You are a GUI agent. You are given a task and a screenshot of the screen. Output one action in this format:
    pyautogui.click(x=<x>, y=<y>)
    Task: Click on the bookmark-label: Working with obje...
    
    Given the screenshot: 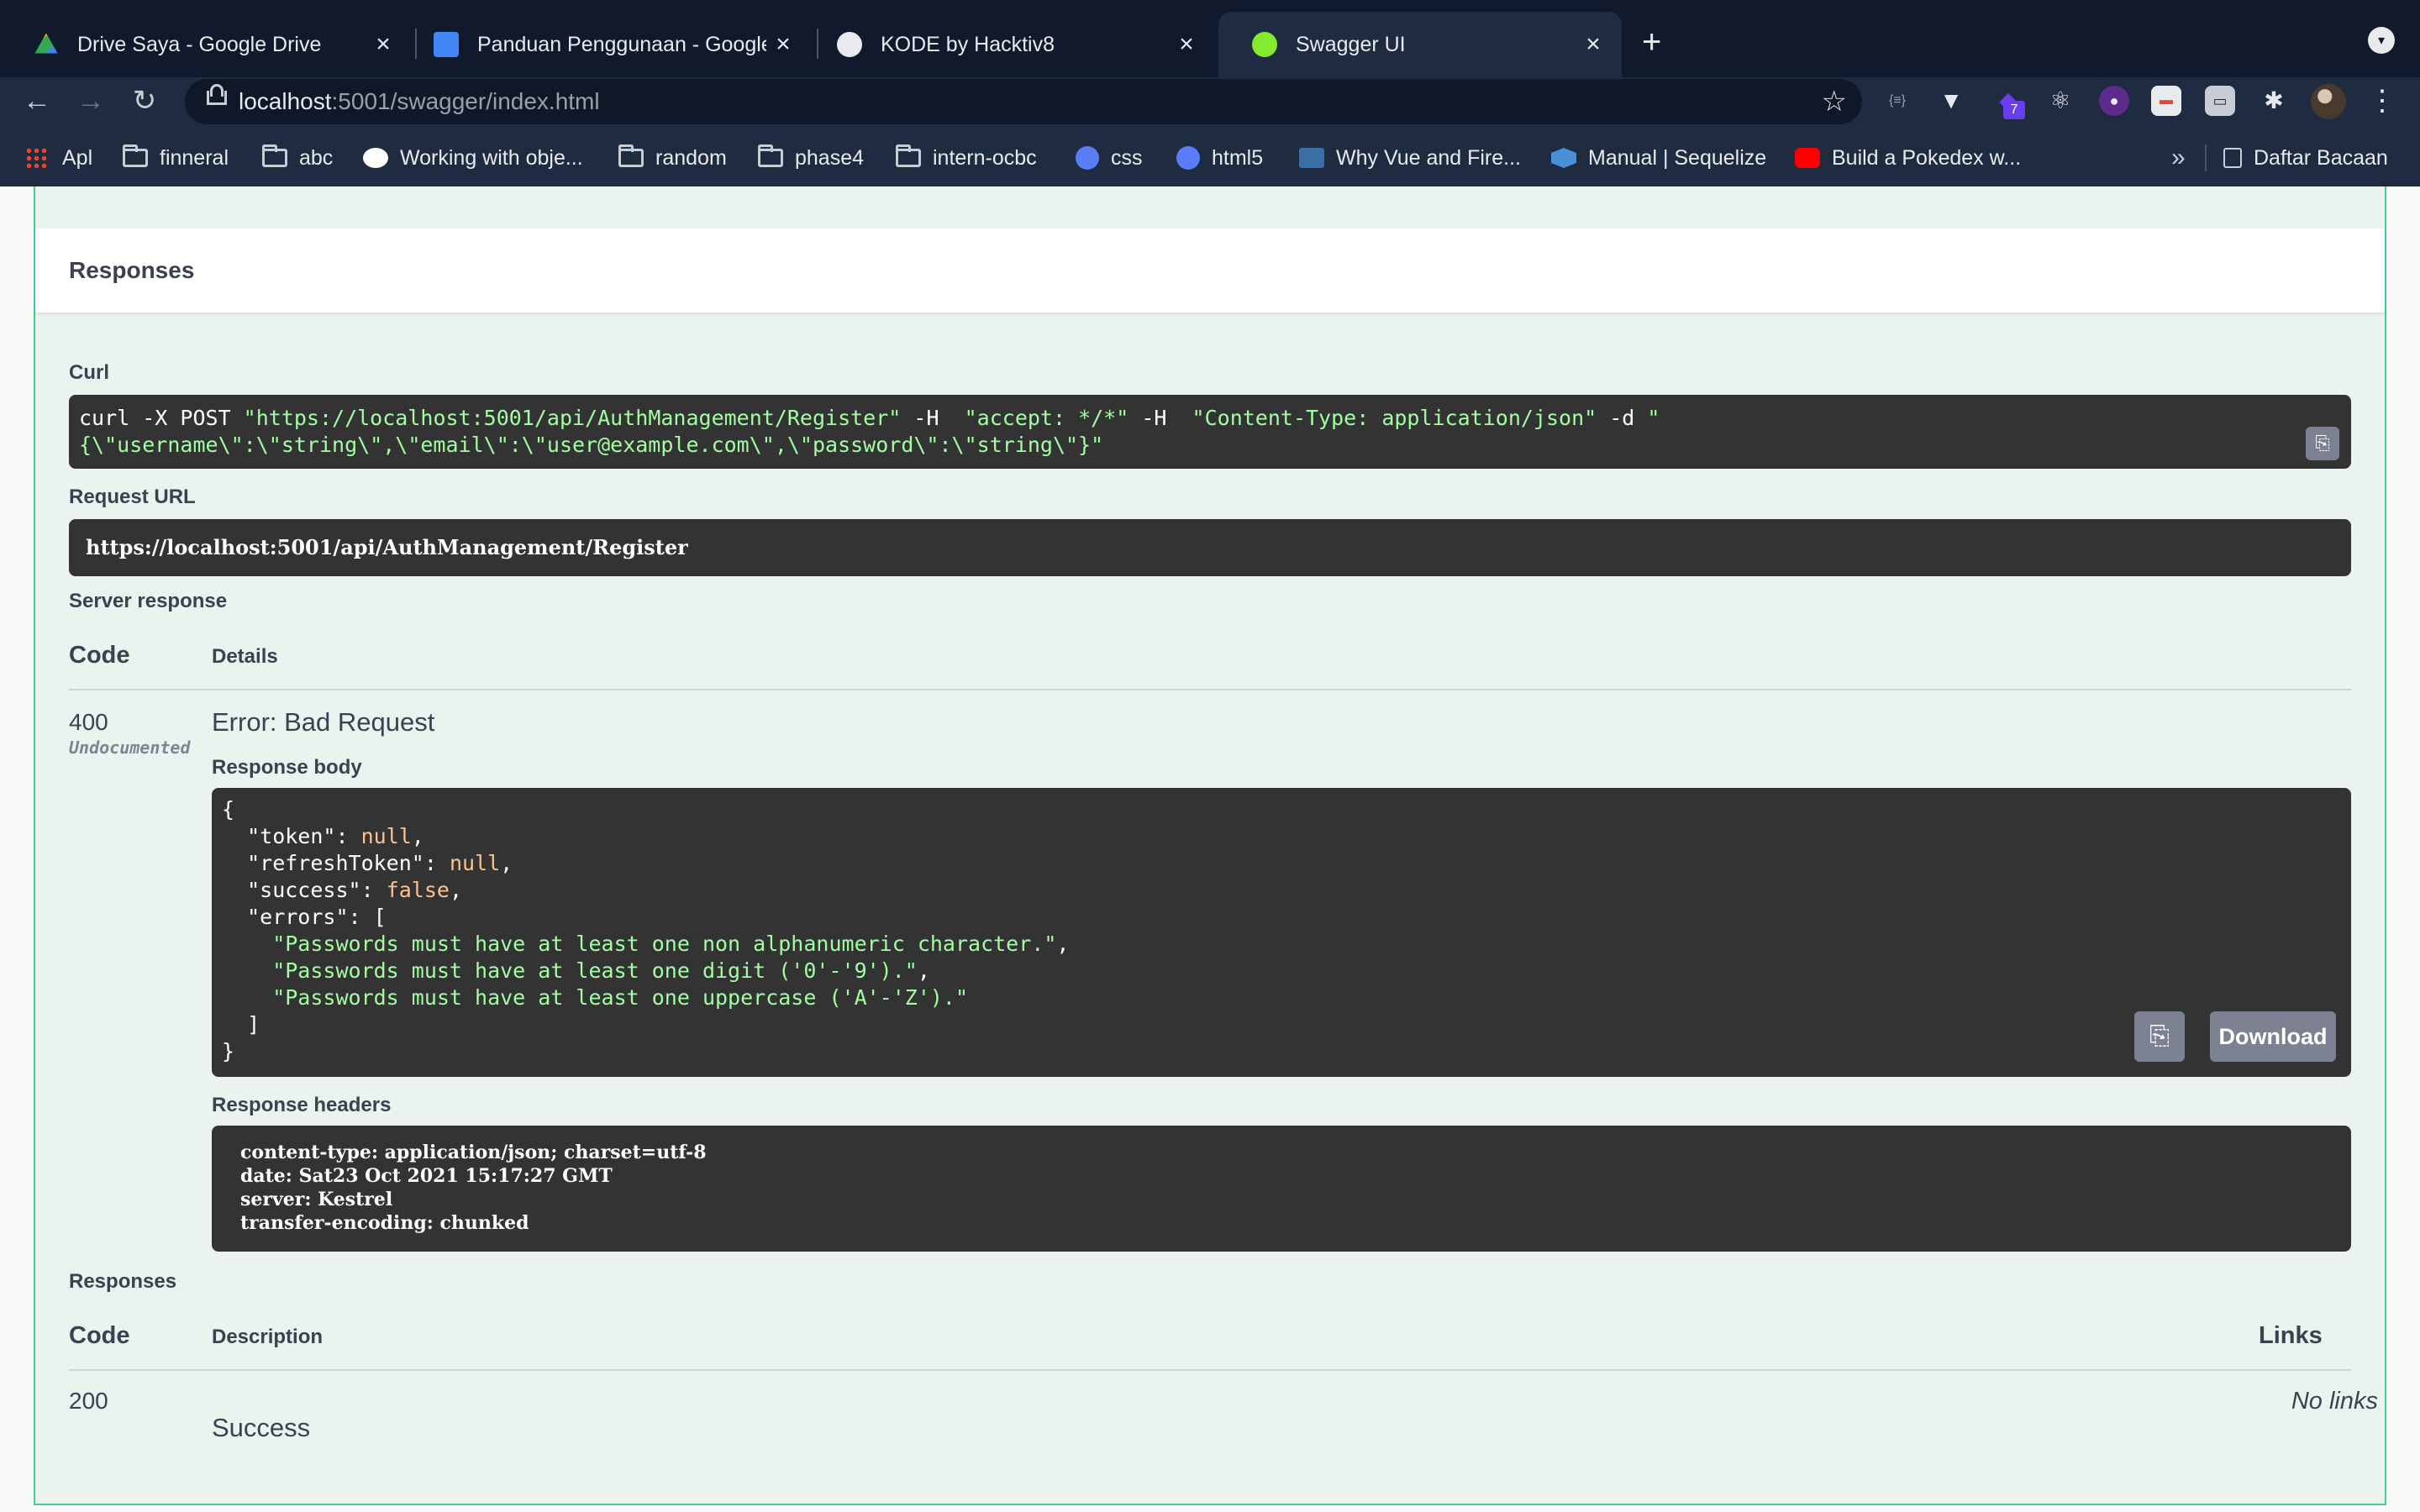 What is the action you would take?
    pyautogui.click(x=492, y=157)
    